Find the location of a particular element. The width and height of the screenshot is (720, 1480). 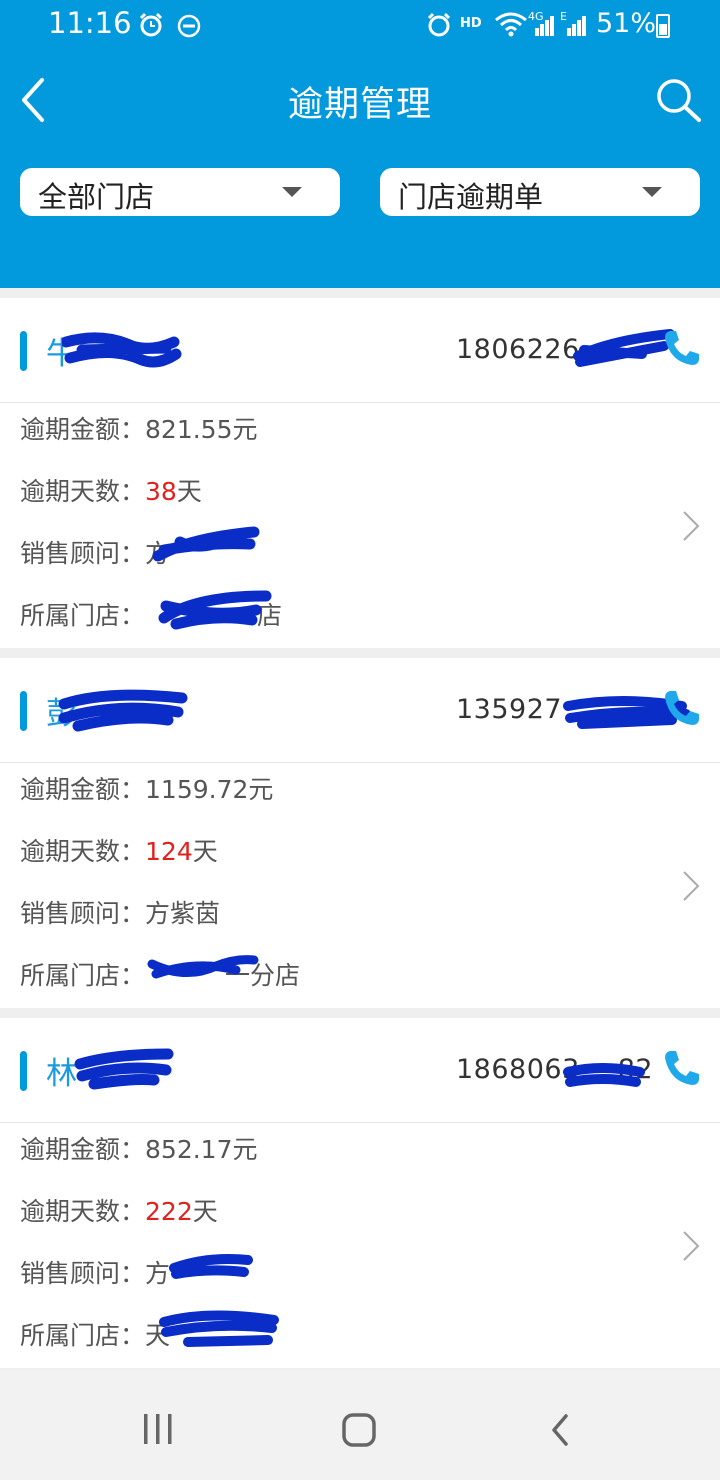

order-type-dropdown: 门店逾期单 is located at coordinates (540, 192).